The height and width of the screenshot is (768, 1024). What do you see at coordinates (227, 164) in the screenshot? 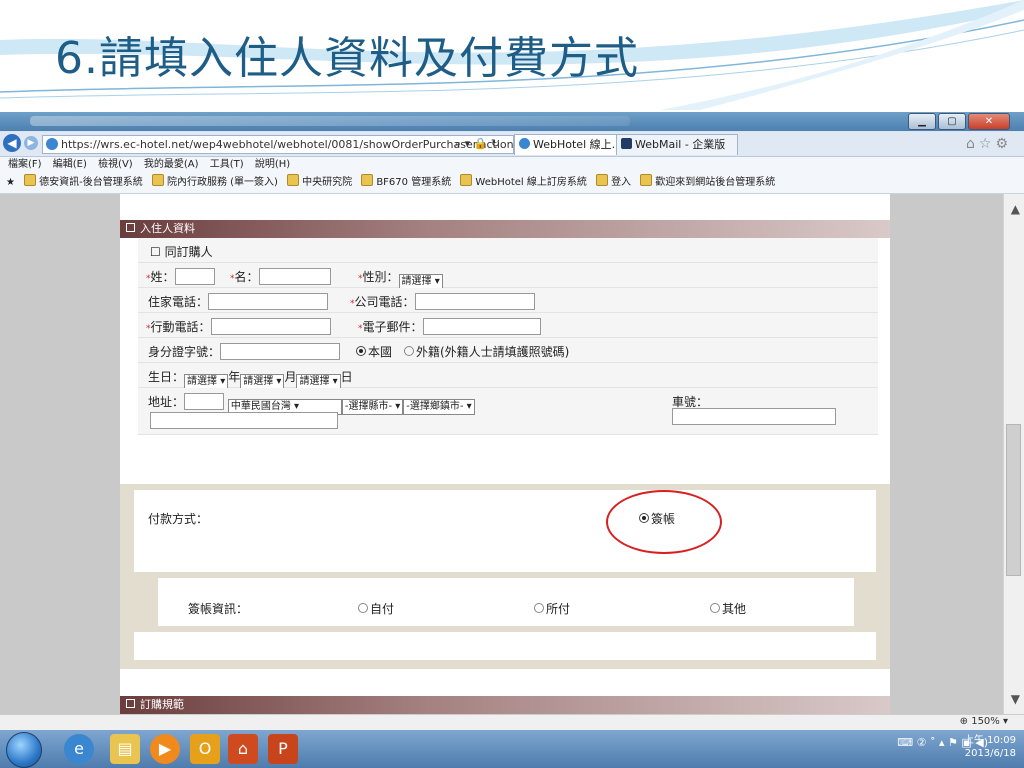
I see `menu-tools: 工具(T)` at bounding box center [227, 164].